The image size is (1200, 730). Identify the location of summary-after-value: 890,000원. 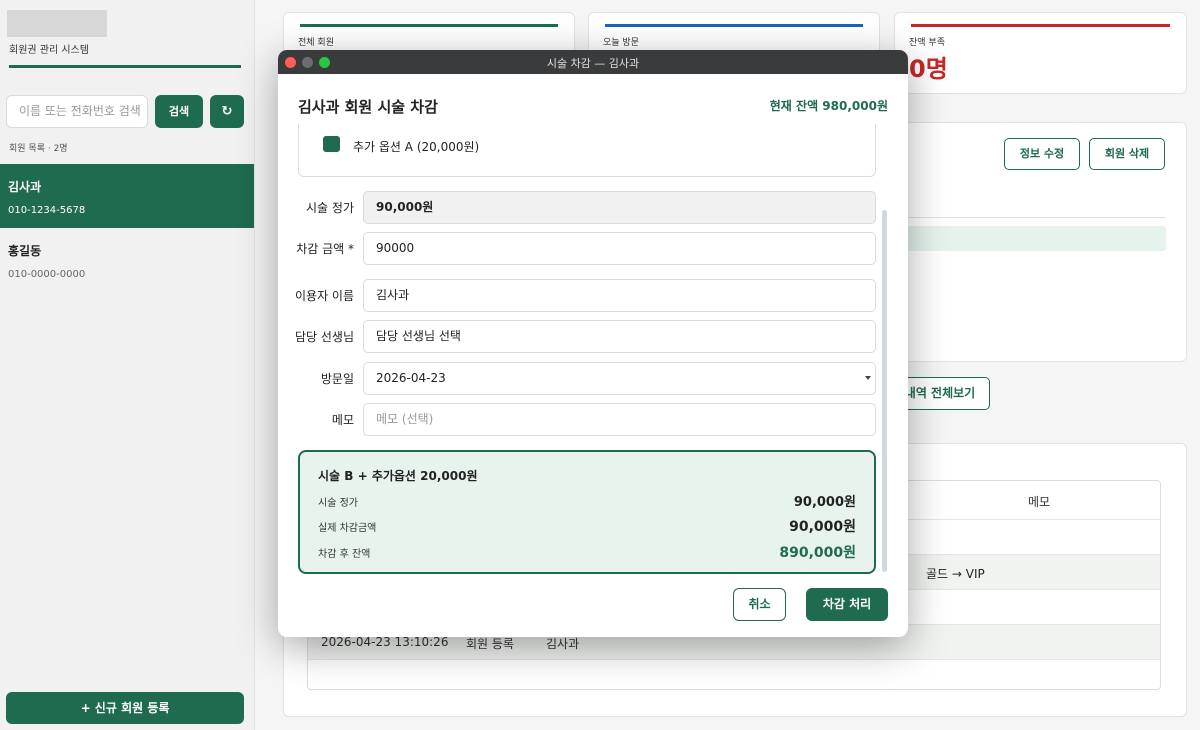
(817, 553).